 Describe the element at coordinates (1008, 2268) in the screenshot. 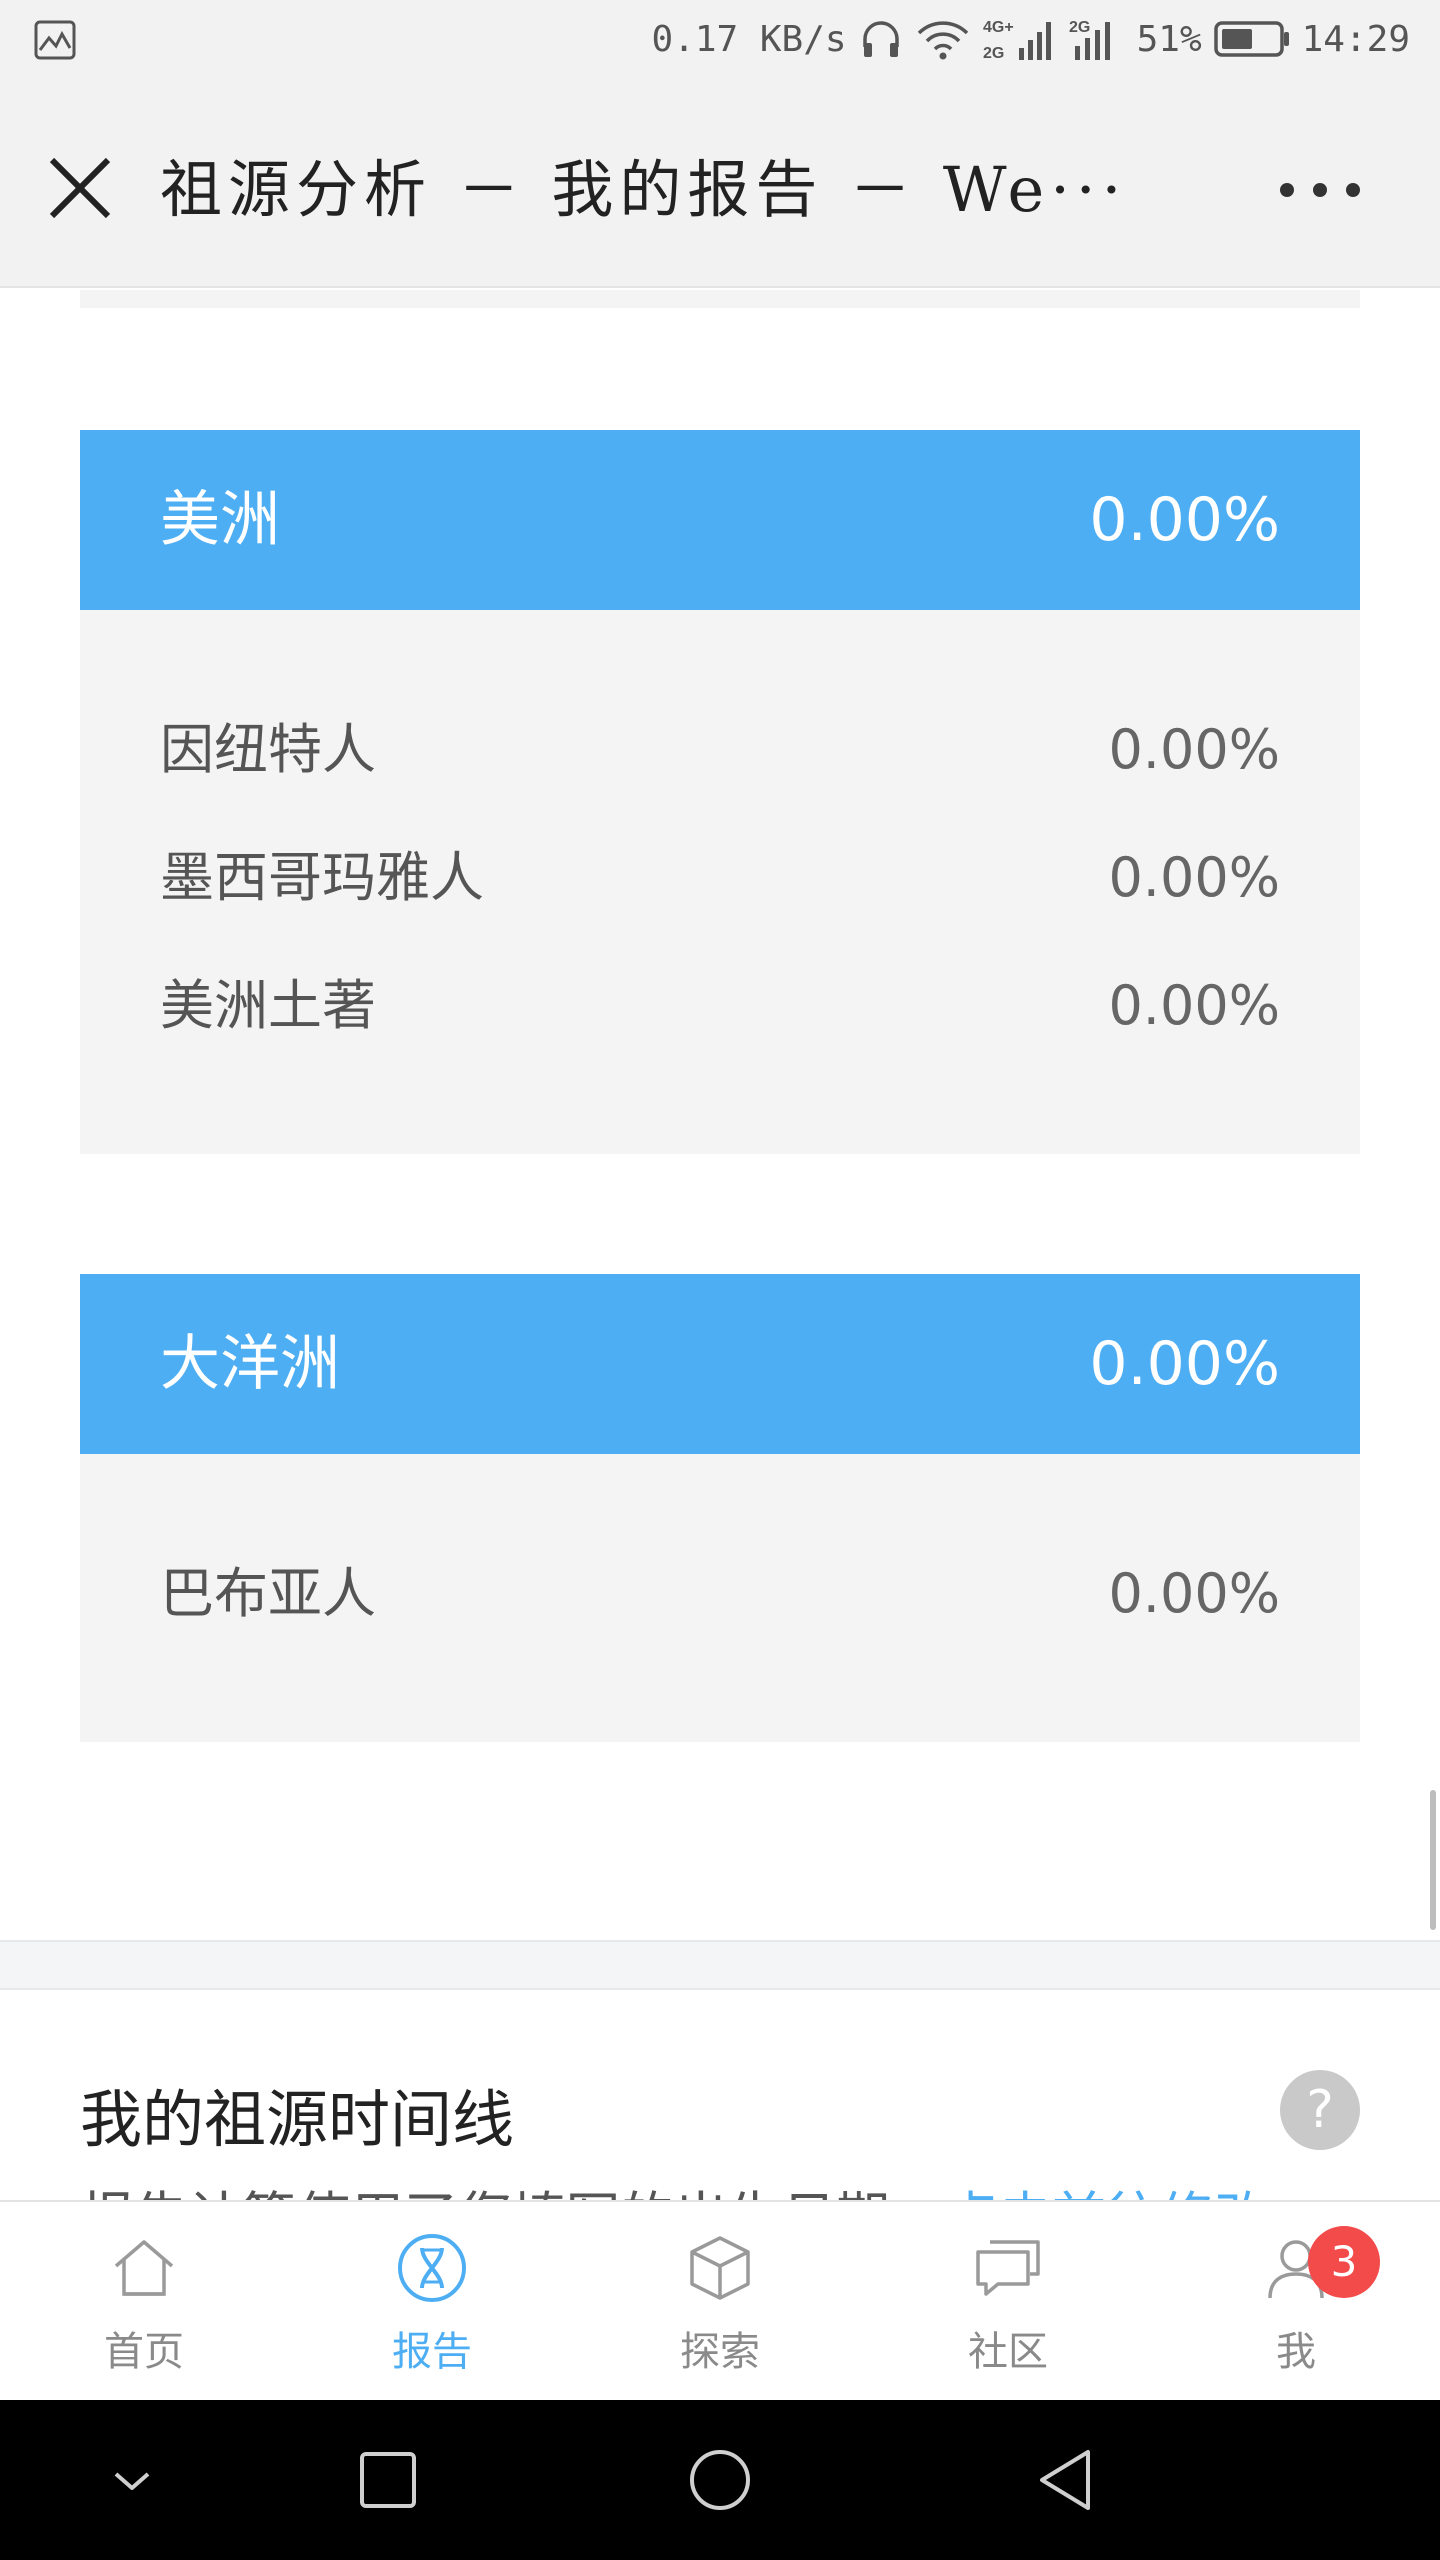

I see `chat-icon` at that location.